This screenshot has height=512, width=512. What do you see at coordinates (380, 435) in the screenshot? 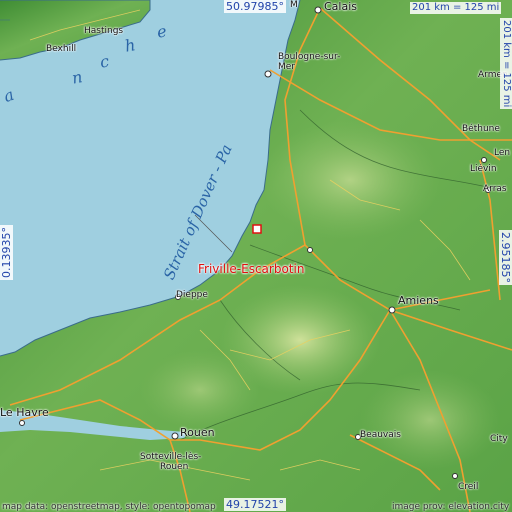
I see `city-label: Beauvais` at bounding box center [380, 435].